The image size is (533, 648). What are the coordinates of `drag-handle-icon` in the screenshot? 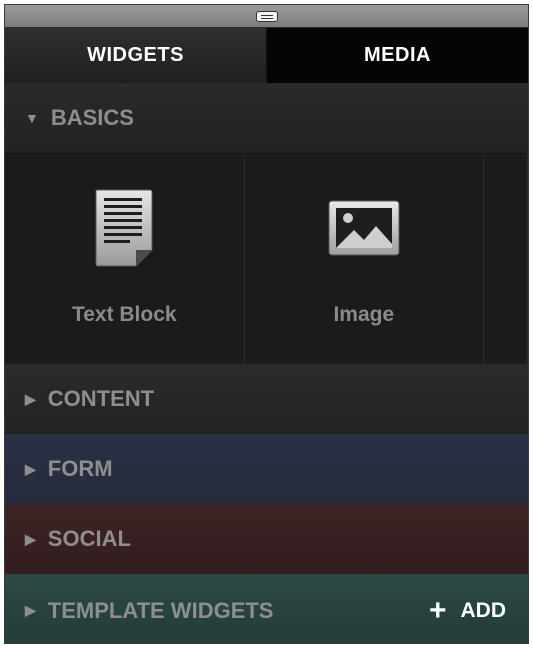 It's located at (266, 16).